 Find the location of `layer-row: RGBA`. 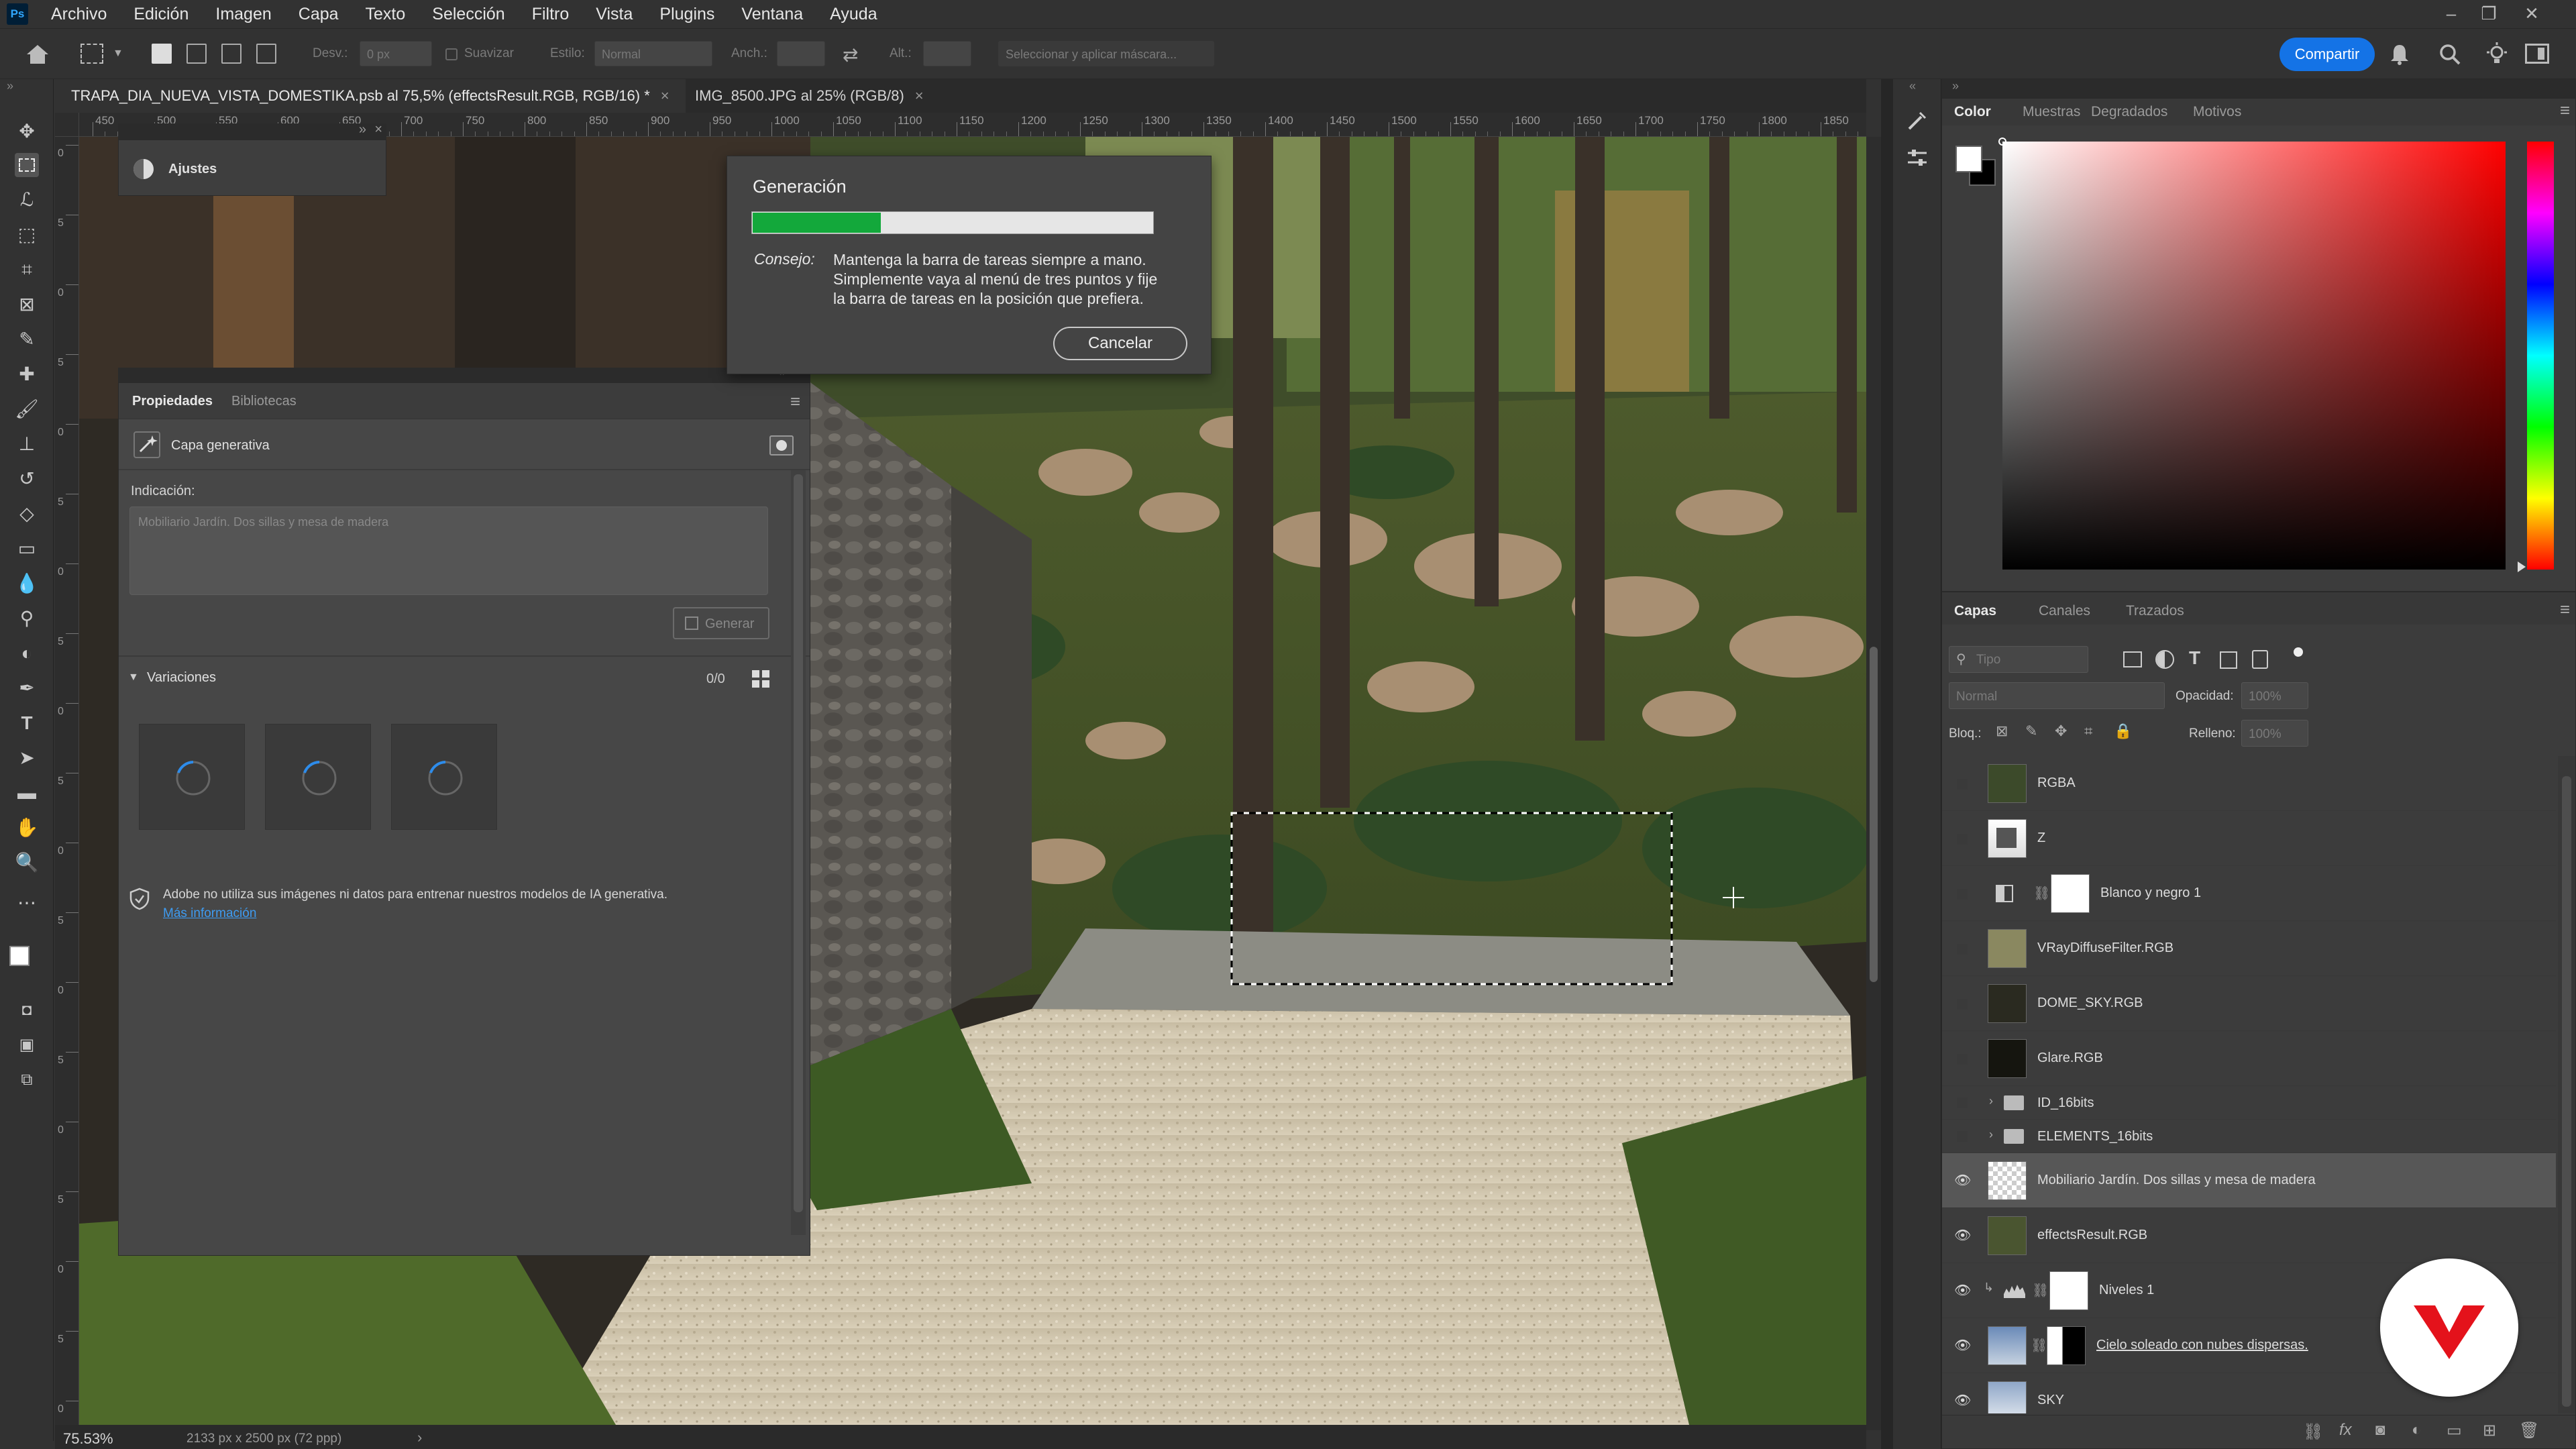

layer-row: RGBA is located at coordinates (2249, 783).